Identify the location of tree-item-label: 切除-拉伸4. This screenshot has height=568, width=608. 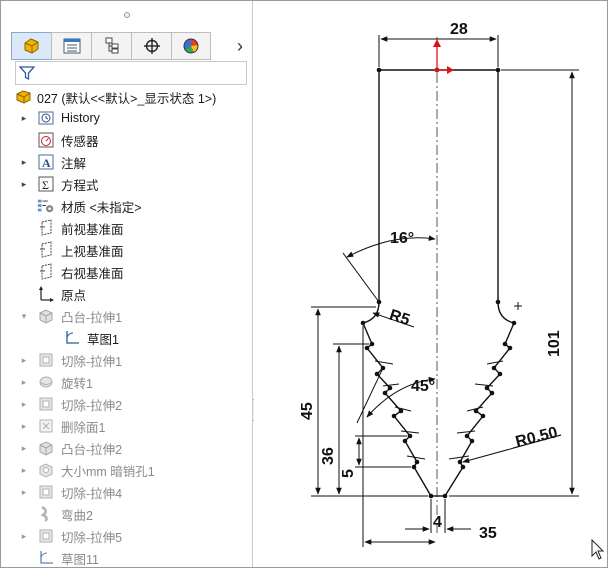
(92, 493).